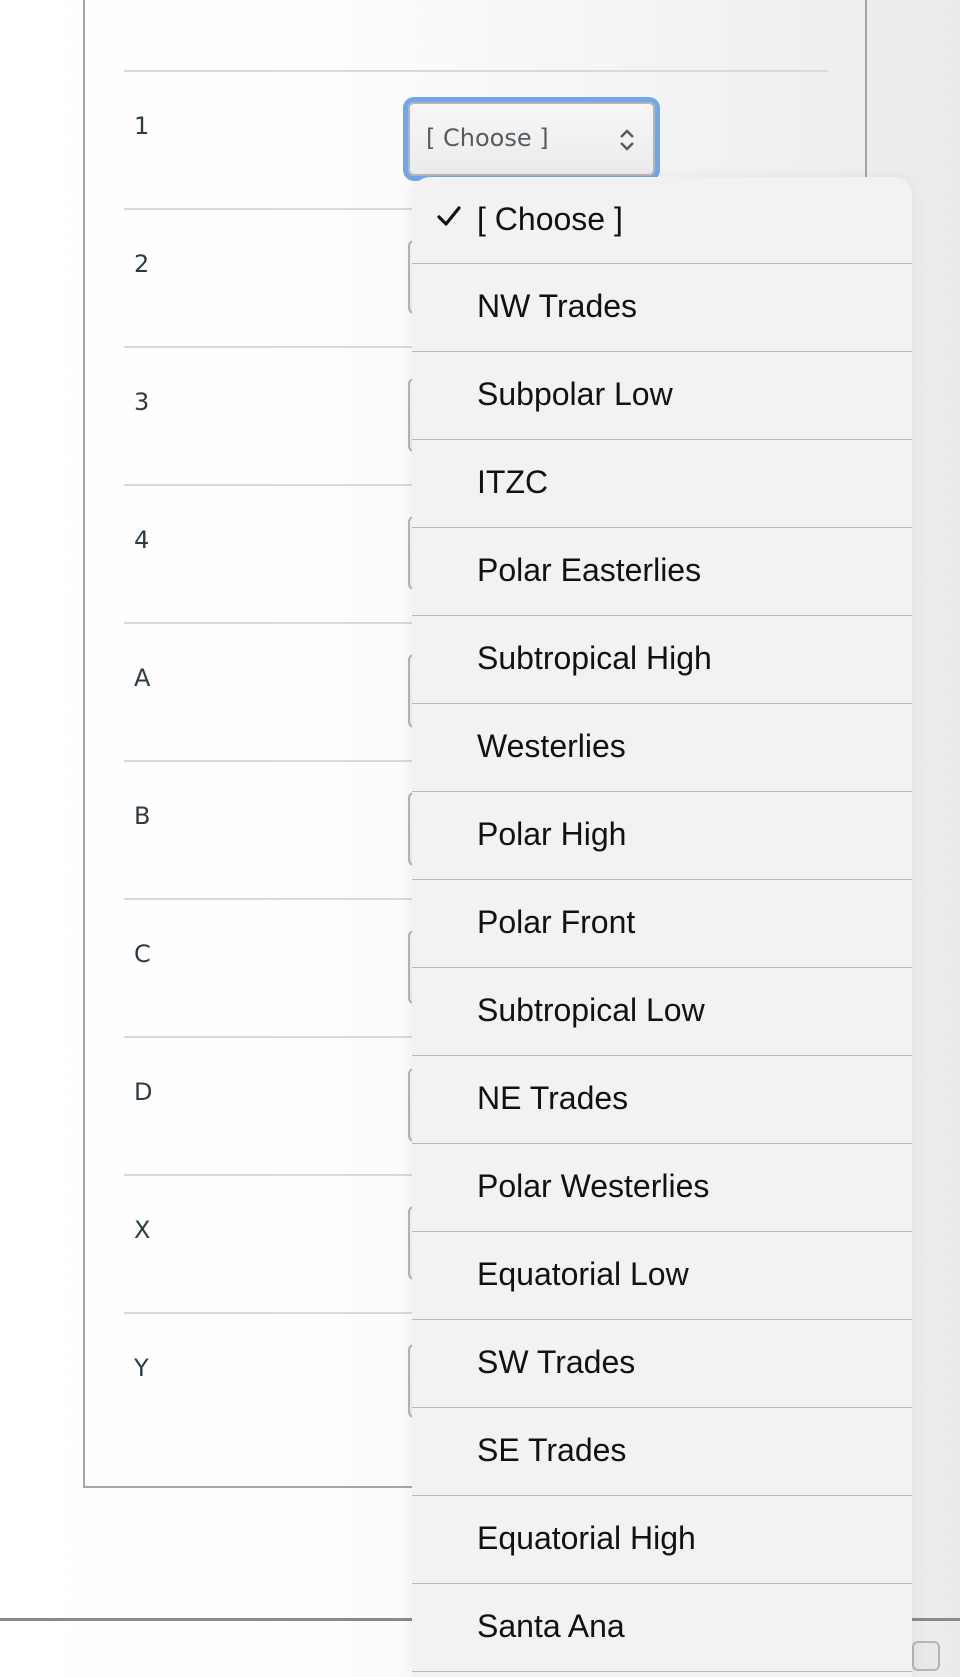  Describe the element at coordinates (662, 220) in the screenshot. I see `dropdown-option: [ Choose ]` at that location.